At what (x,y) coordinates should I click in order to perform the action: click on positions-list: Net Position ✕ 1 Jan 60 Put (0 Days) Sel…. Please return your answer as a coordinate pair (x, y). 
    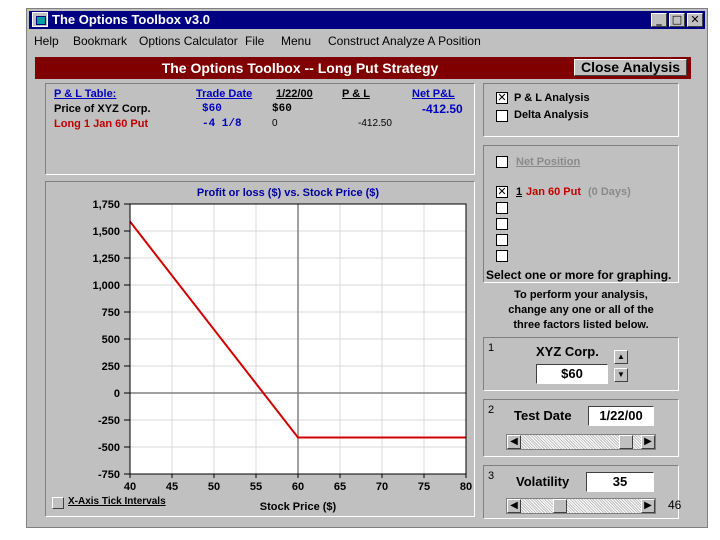
    Looking at the image, I should click on (581, 214).